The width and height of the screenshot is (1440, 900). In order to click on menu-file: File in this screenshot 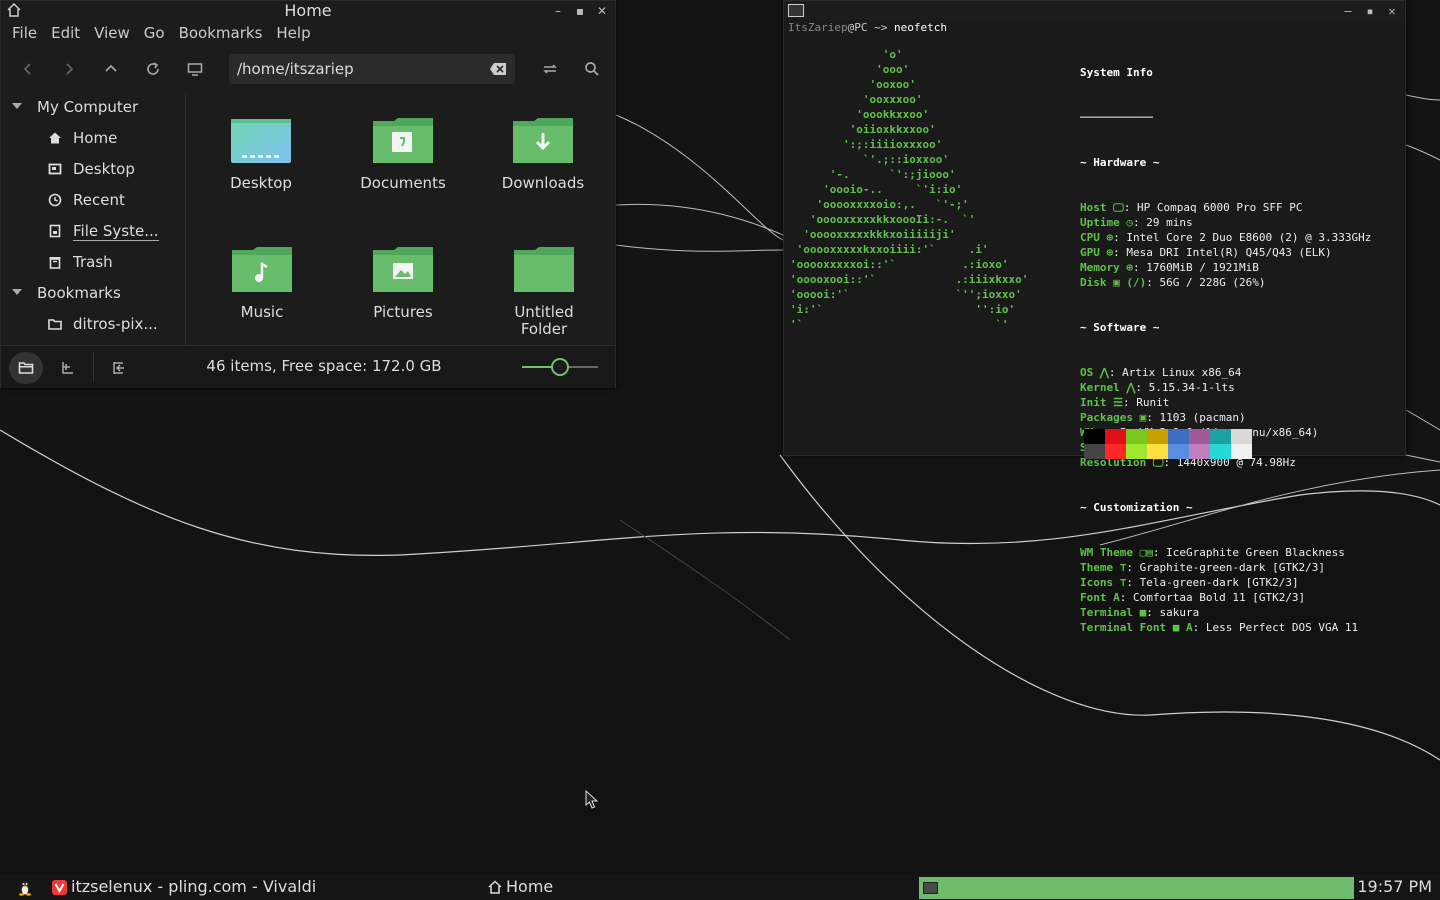, I will do `click(24, 33)`.